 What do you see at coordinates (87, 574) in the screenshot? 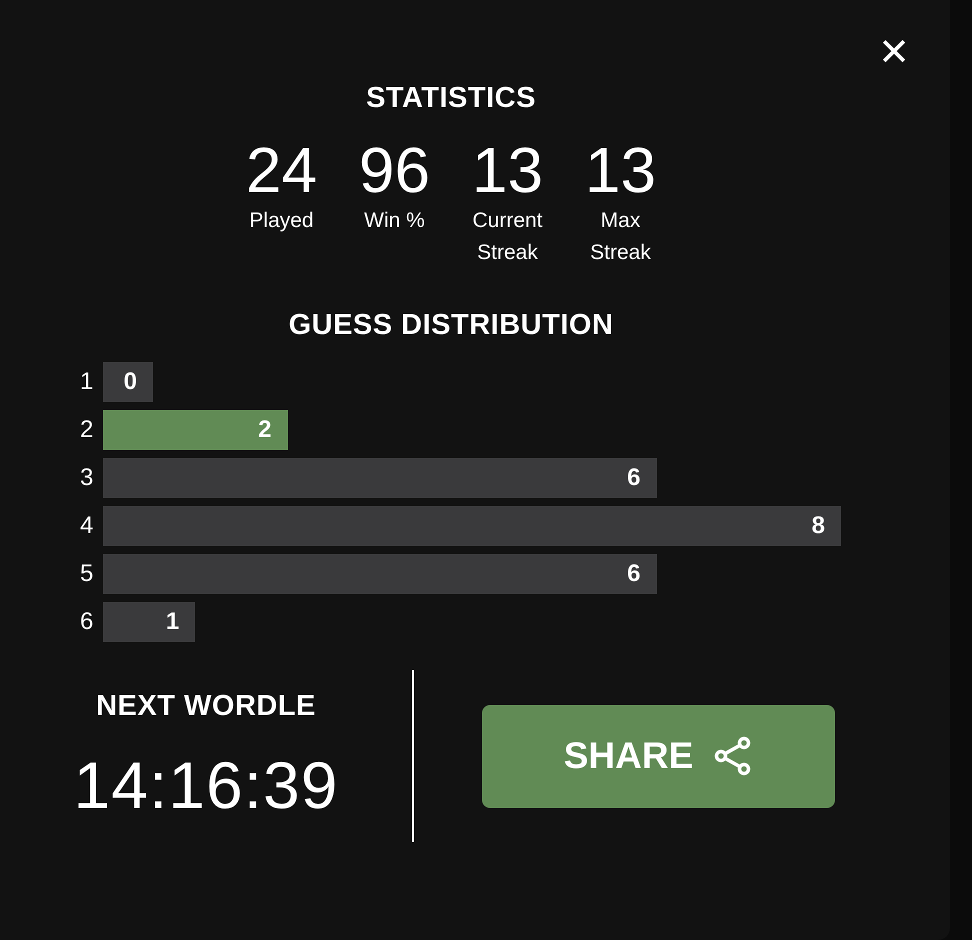
I see `guess-number: 5` at bounding box center [87, 574].